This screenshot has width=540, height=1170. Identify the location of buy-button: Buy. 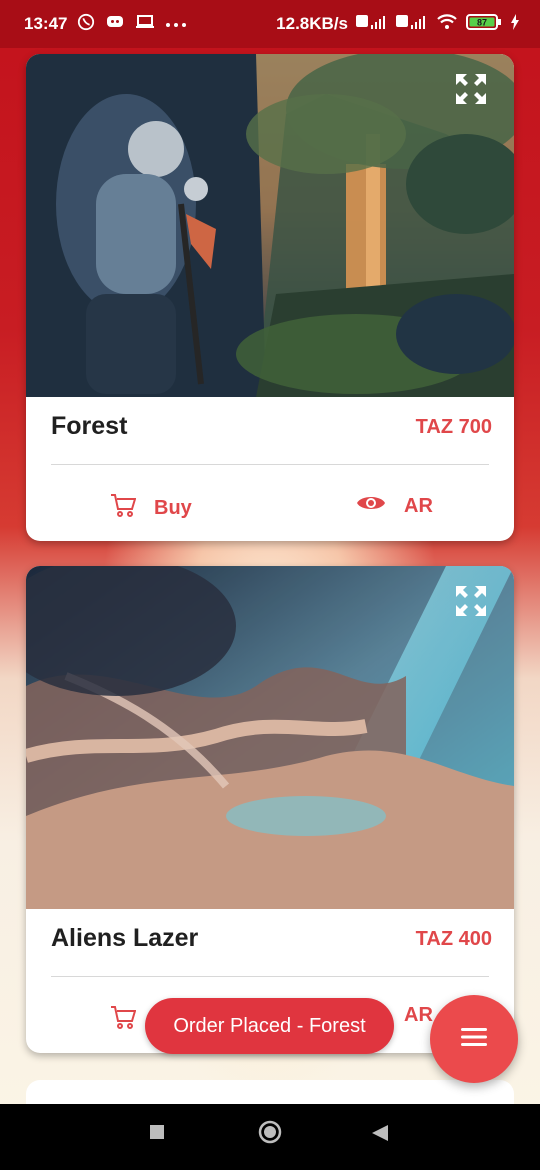
(151, 508).